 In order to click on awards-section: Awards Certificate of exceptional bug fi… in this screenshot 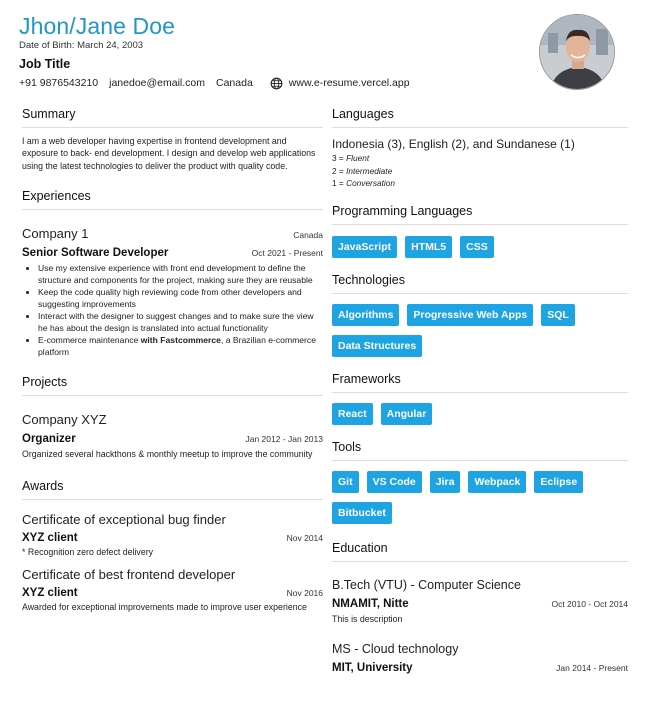, I will do `click(172, 546)`.